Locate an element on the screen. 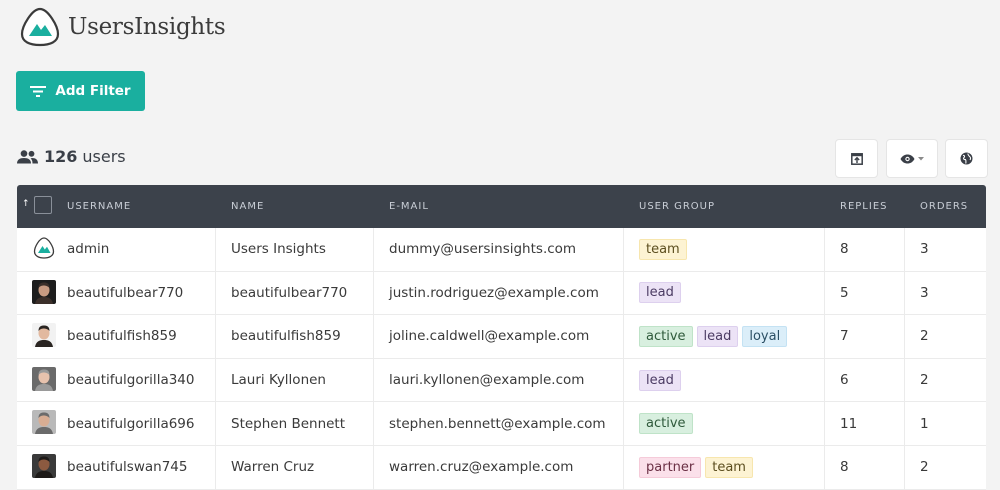 The height and width of the screenshot is (490, 1000). cell-name: beautifulfish859 is located at coordinates (286, 336).